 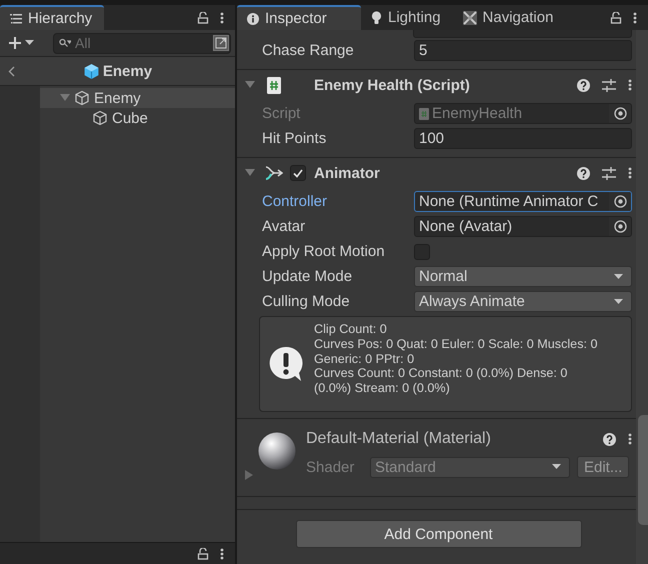 What do you see at coordinates (469, 17) in the screenshot?
I see `navigation-icon` at bounding box center [469, 17].